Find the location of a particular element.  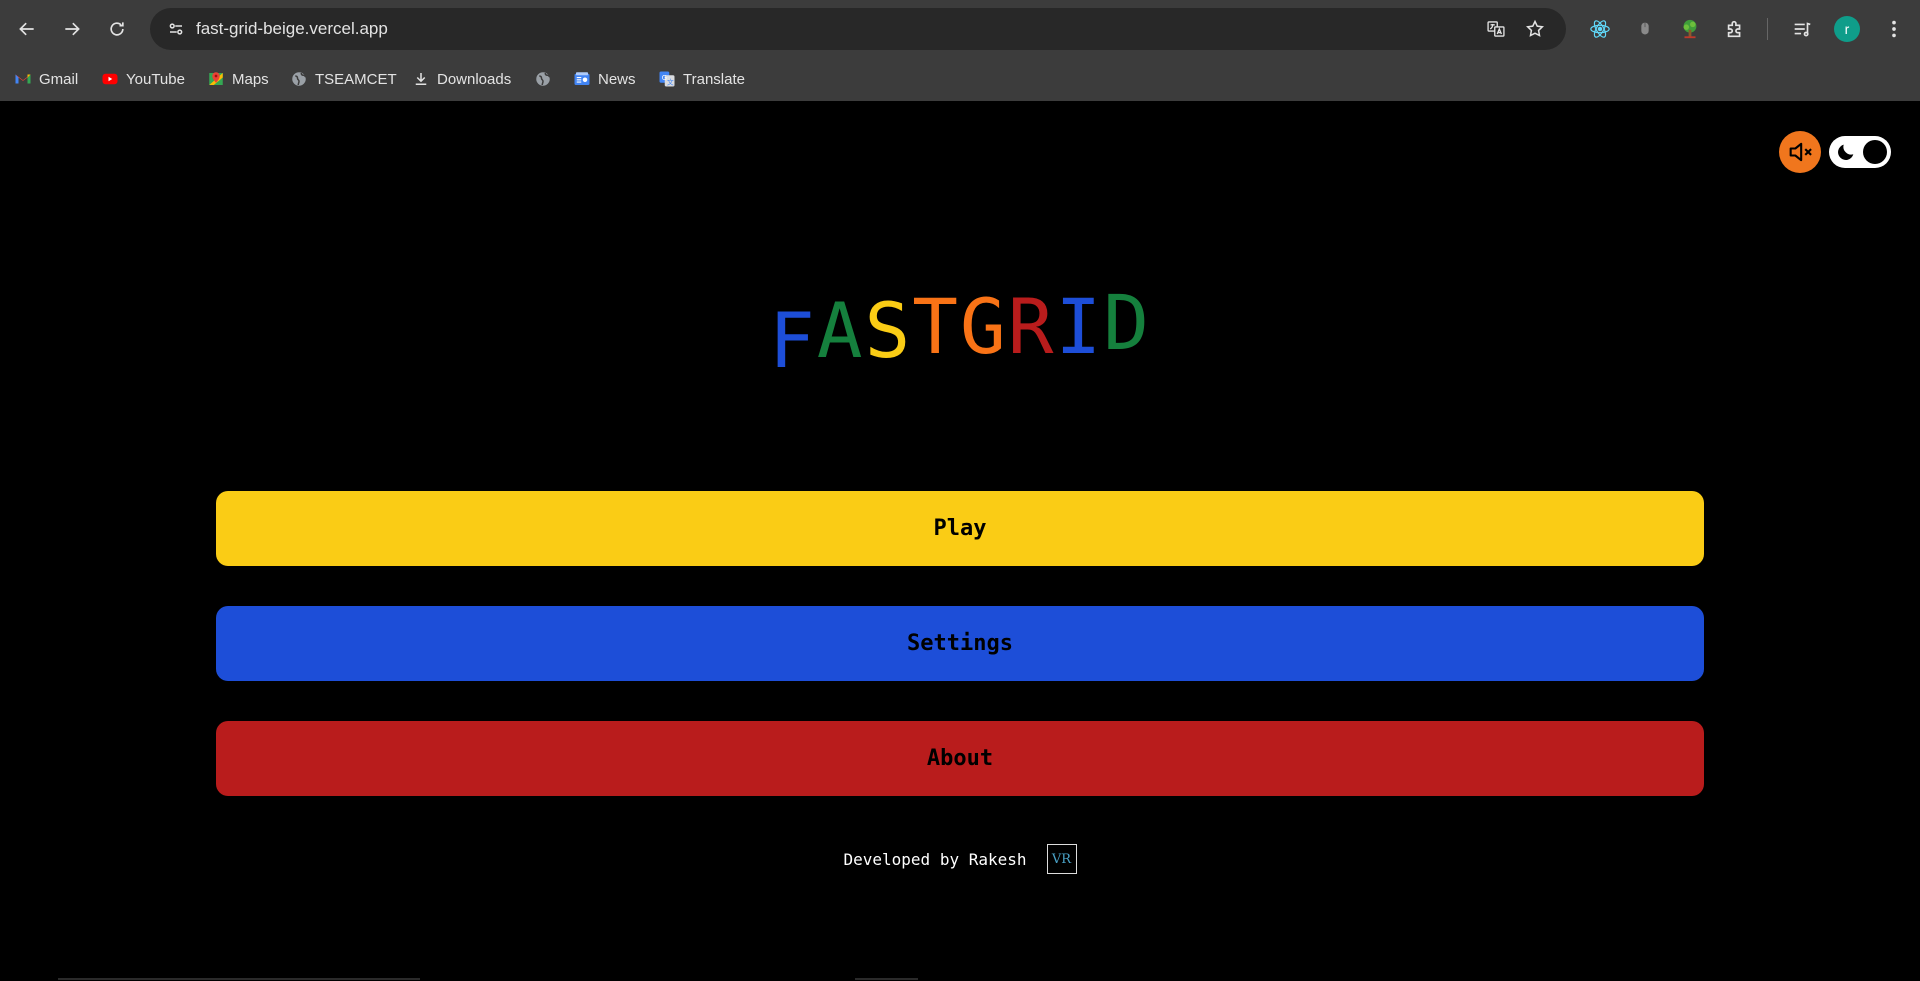

address-bar: fast-grid-beige.vercel.app is located at coordinates (858, 29).